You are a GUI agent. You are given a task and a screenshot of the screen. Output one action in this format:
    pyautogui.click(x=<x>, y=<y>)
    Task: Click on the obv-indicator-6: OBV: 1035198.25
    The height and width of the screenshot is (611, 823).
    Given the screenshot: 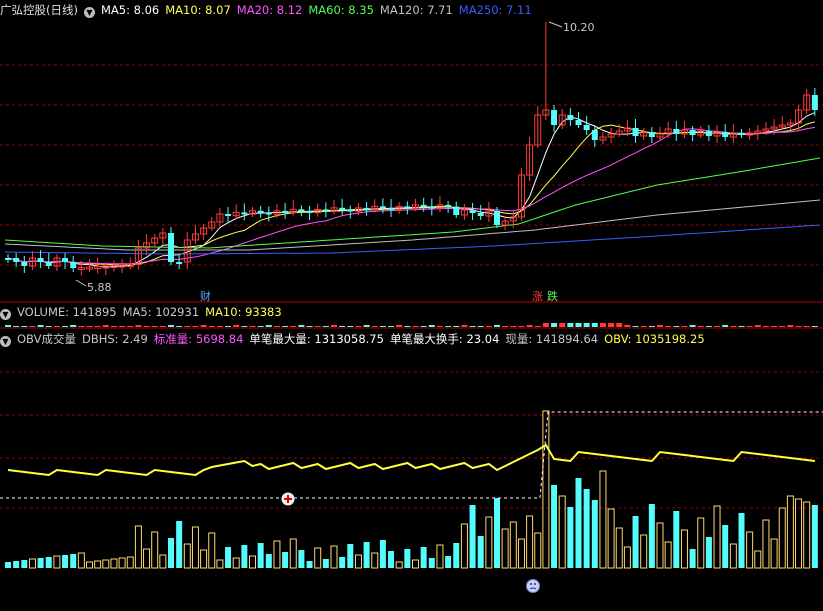 What is the action you would take?
    pyautogui.click(x=654, y=339)
    